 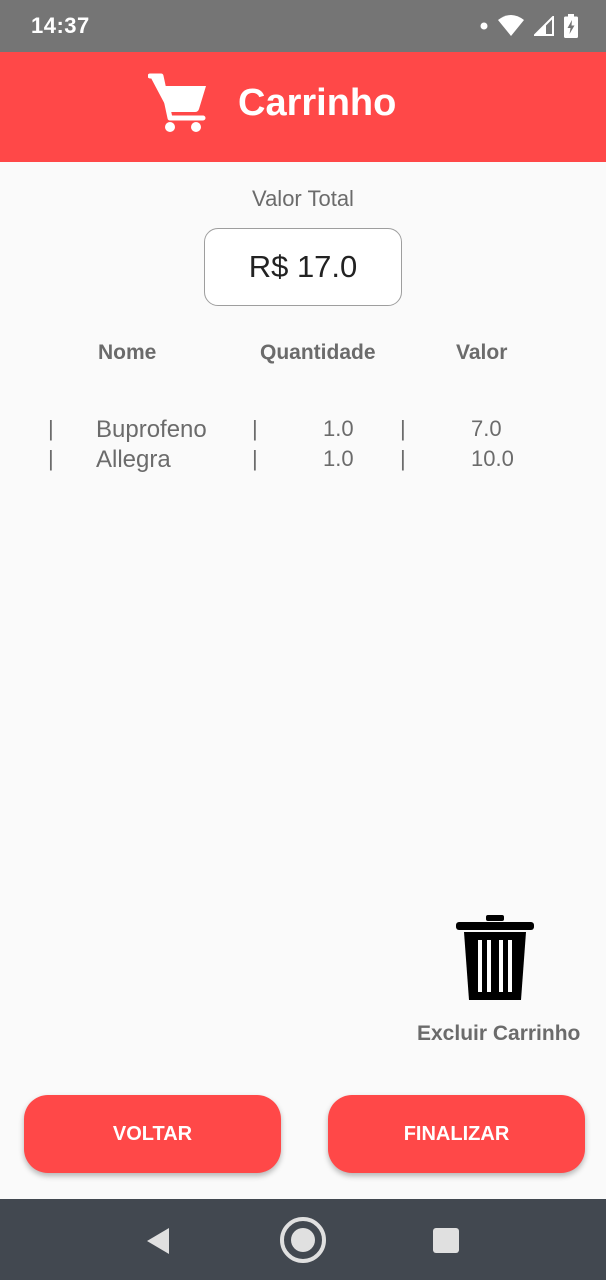 I want to click on cell-nome: Allegra, so click(x=133, y=459).